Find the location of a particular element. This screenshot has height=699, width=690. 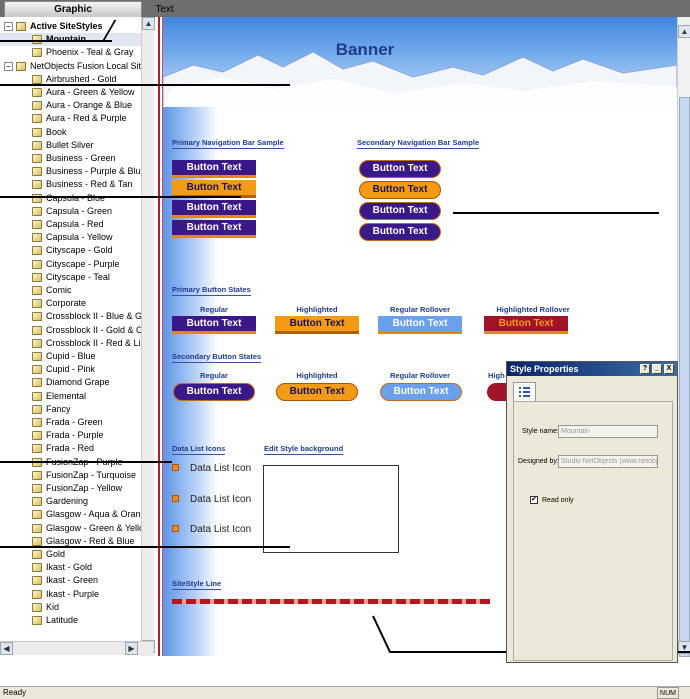

folder-icon is located at coordinates (21, 66).